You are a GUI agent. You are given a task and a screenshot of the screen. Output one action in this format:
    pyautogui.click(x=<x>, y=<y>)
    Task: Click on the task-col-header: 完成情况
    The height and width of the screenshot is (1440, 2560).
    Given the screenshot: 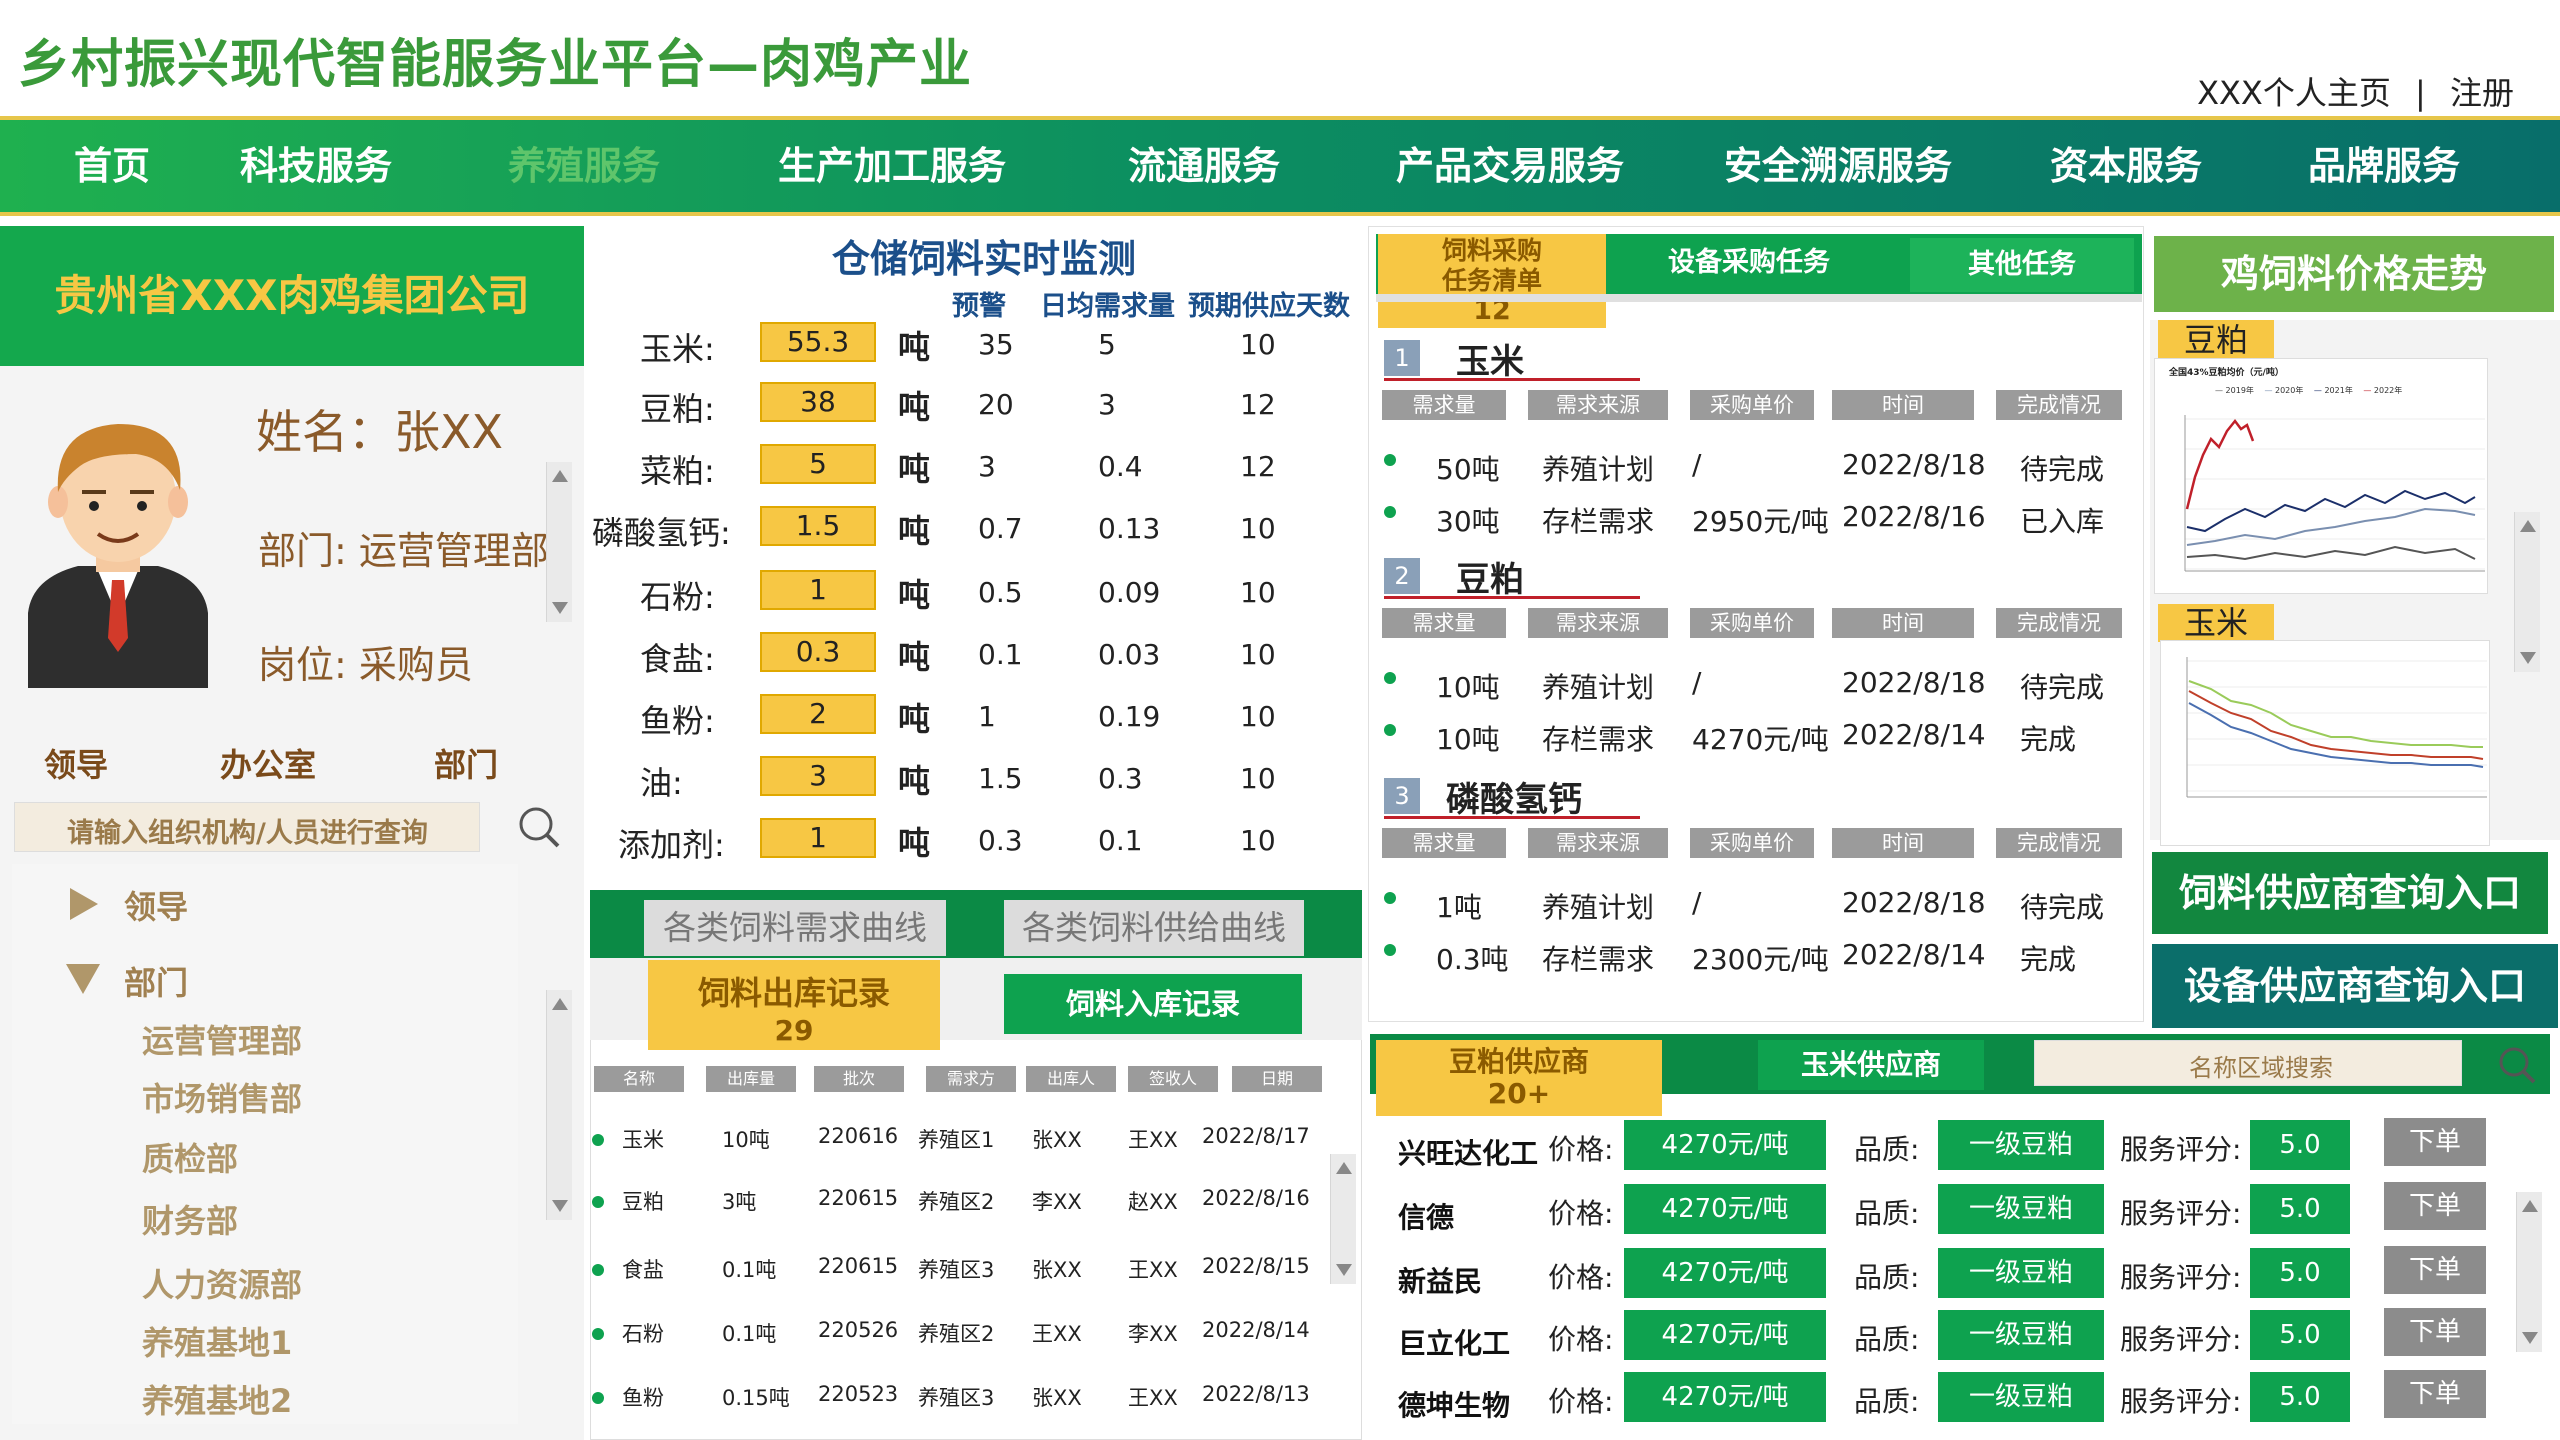 What is the action you would take?
    pyautogui.click(x=2059, y=405)
    